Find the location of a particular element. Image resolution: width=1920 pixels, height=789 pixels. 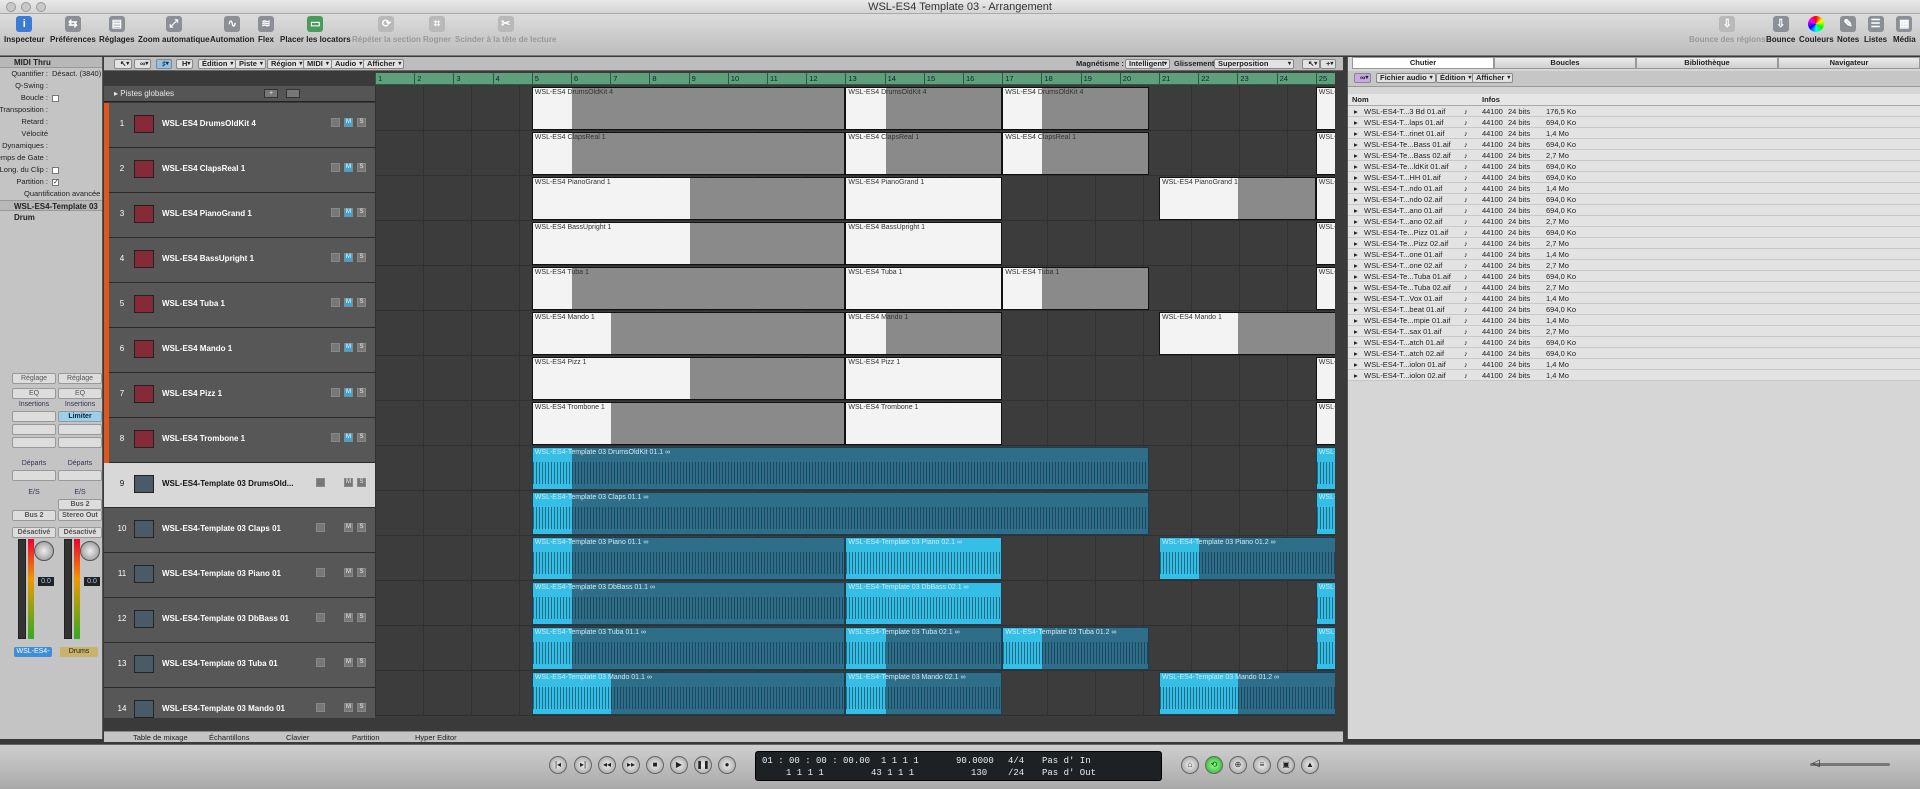

solo-icon: ≡ is located at coordinates (1262, 765).